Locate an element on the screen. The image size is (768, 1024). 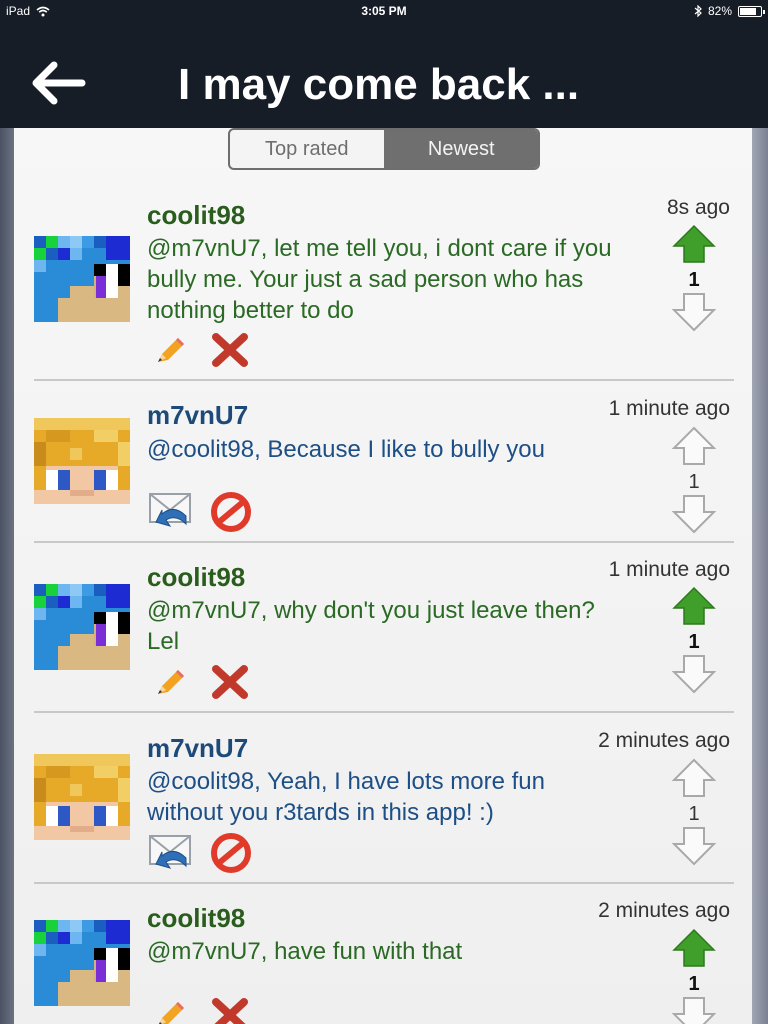
status-bar: iPad 3:05 PM 82% is located at coordinates (384, 11).